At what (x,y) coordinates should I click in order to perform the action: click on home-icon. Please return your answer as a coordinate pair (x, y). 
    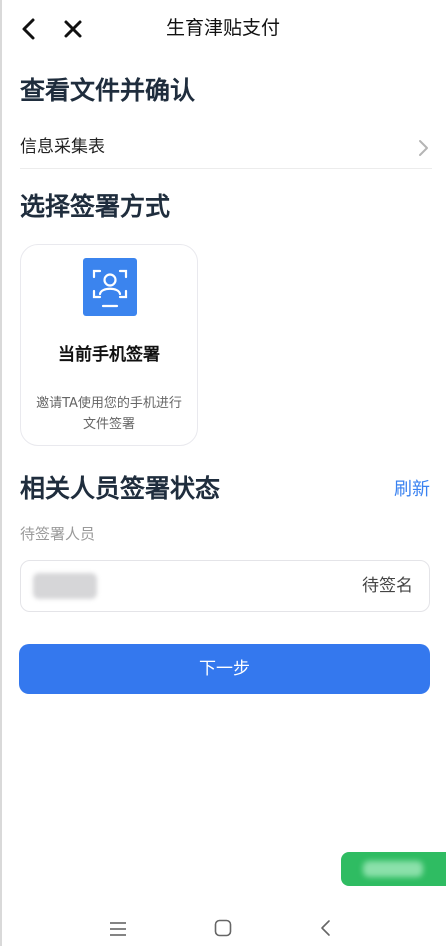
    Looking at the image, I should click on (223, 928).